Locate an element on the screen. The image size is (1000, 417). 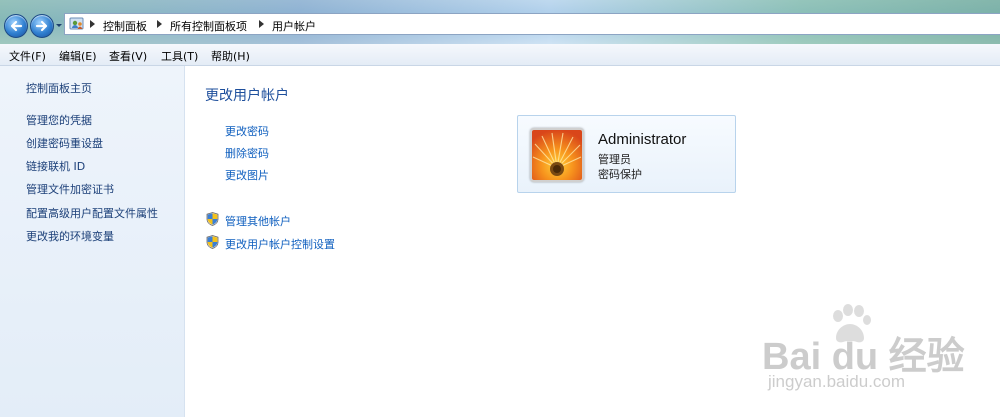
menu-file: 文件(F) is located at coordinates (27, 56).